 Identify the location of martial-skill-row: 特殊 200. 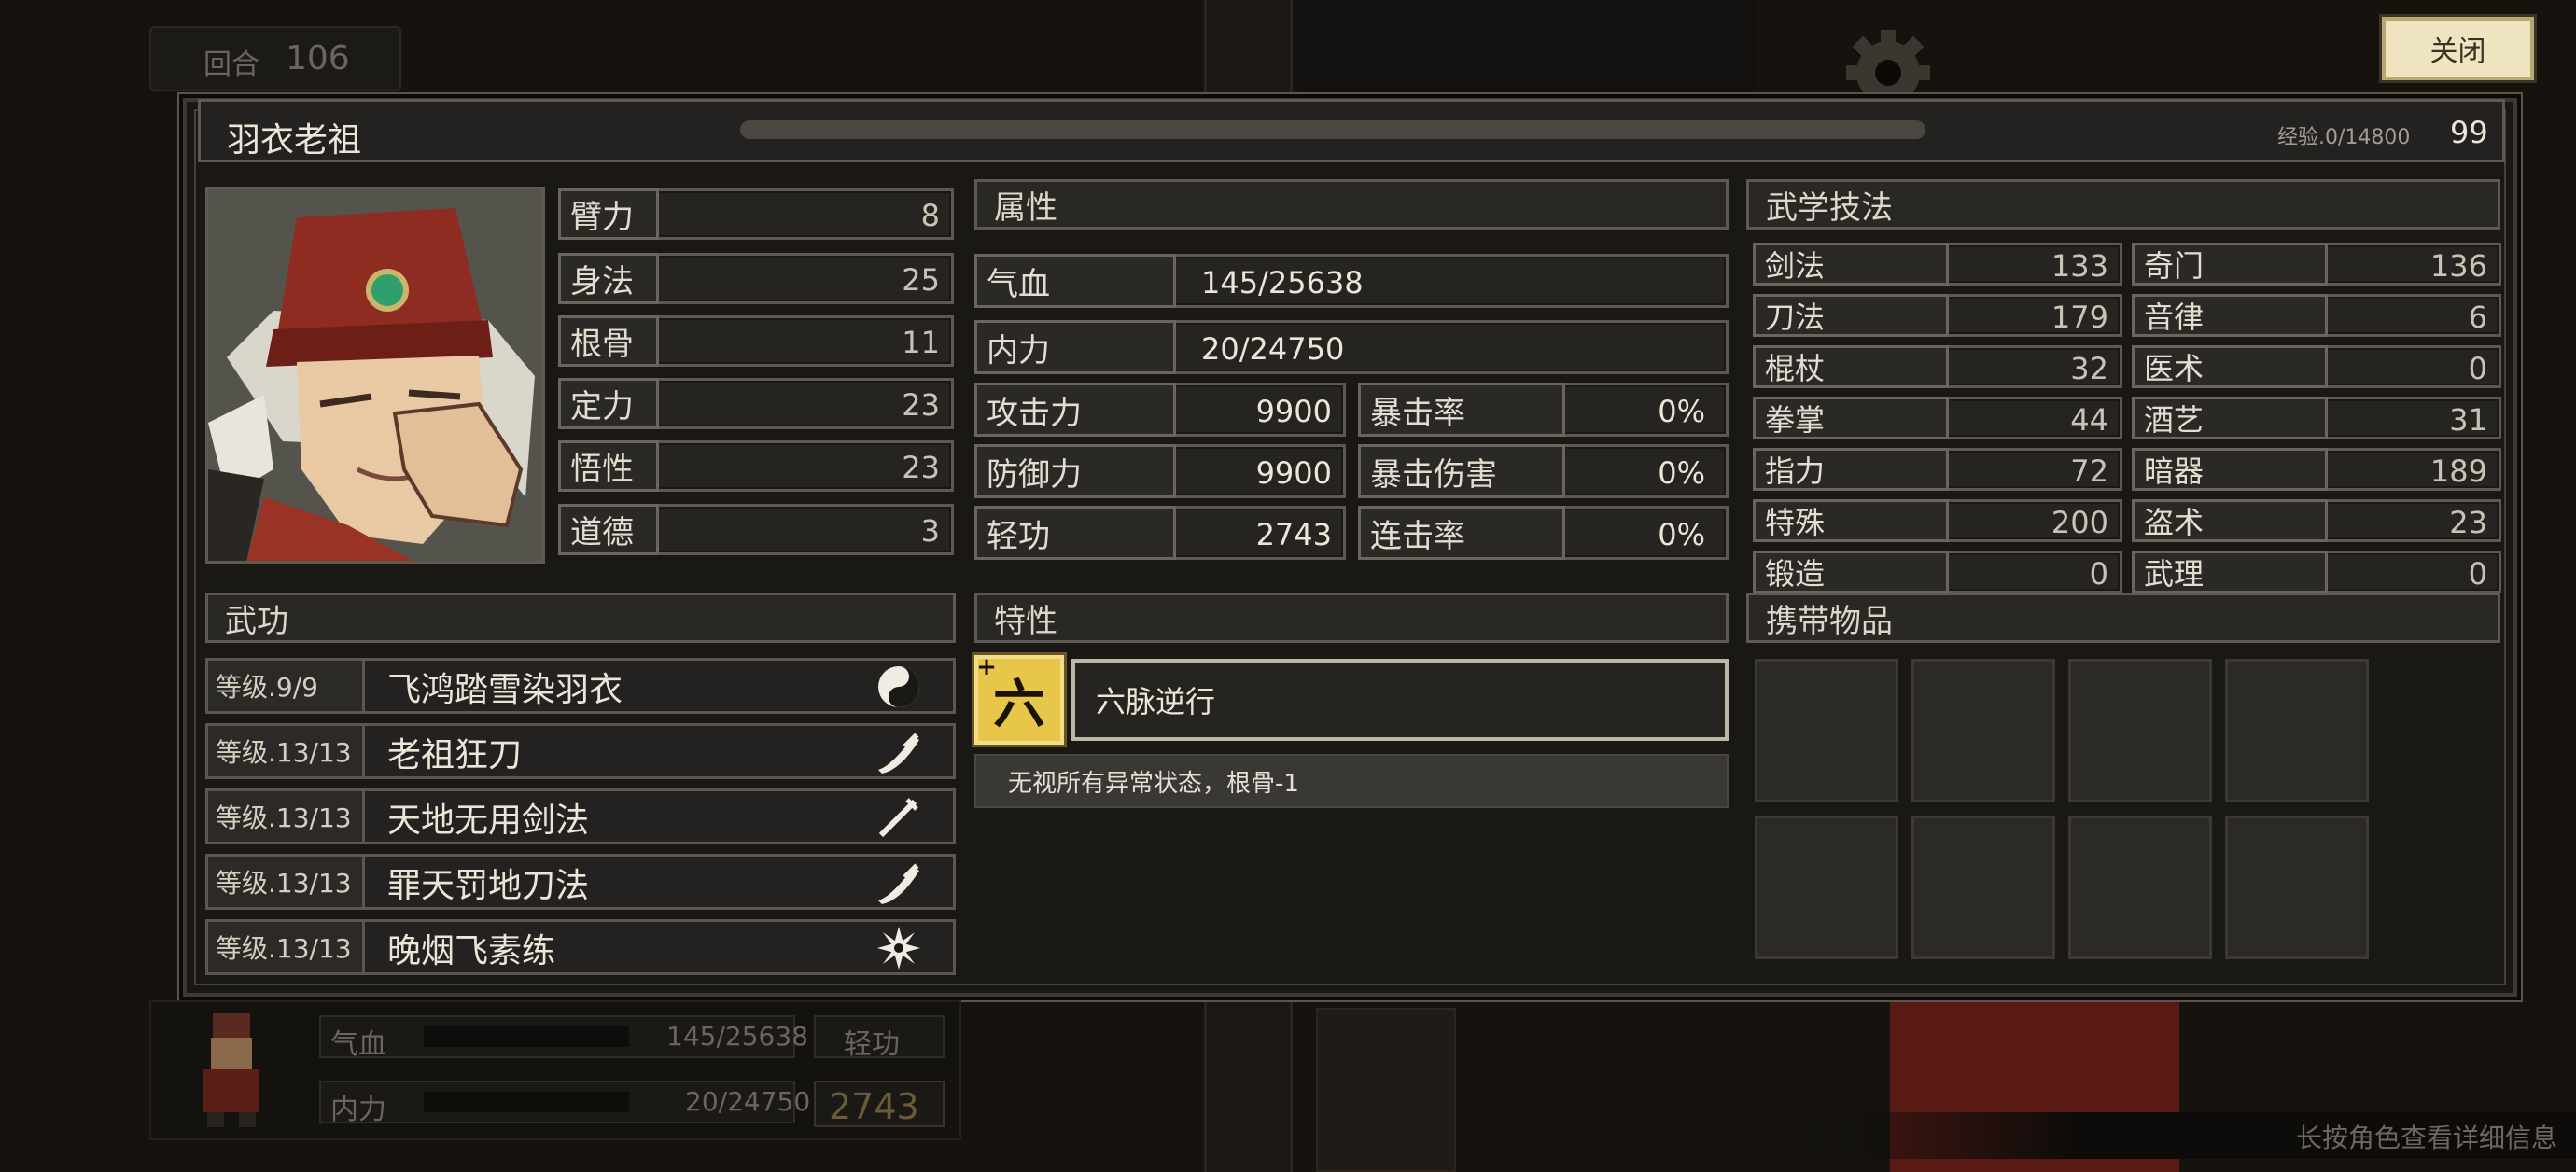
(1937, 520).